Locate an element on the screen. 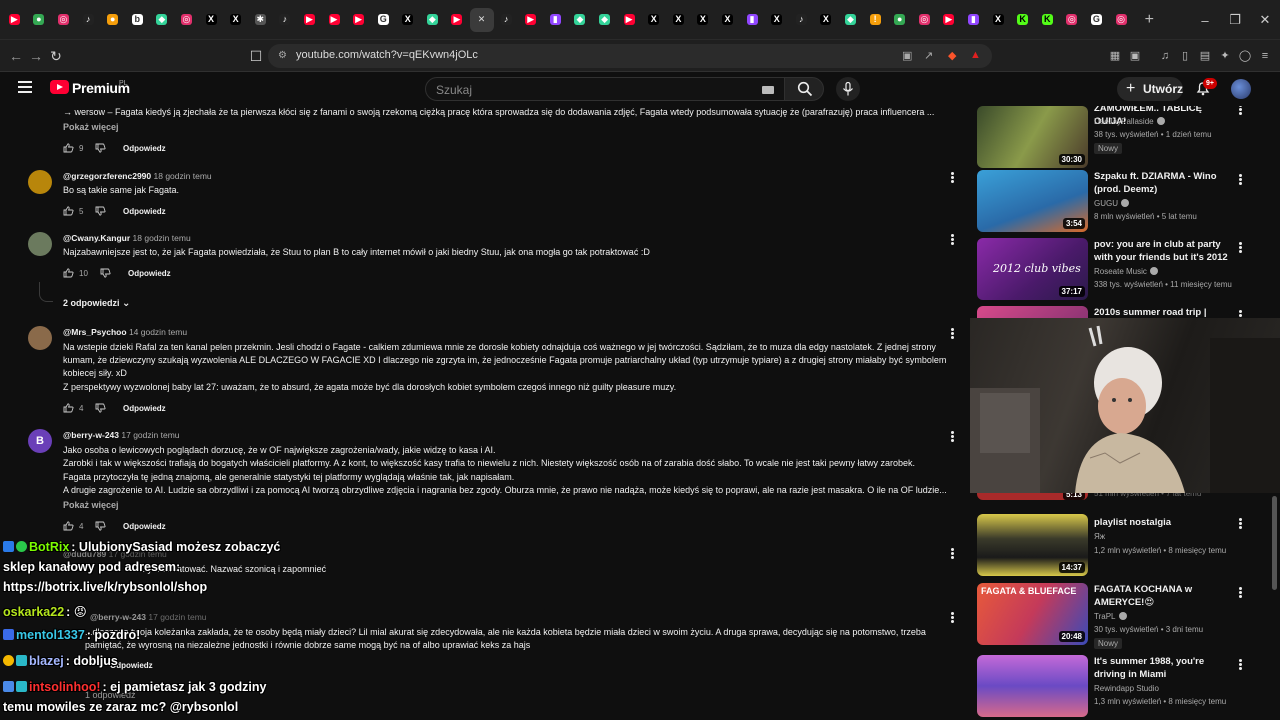 Image resolution: width=1280 pixels, height=720 pixels. comment-author: @grzegorzferenc2990 is located at coordinates (107, 176).